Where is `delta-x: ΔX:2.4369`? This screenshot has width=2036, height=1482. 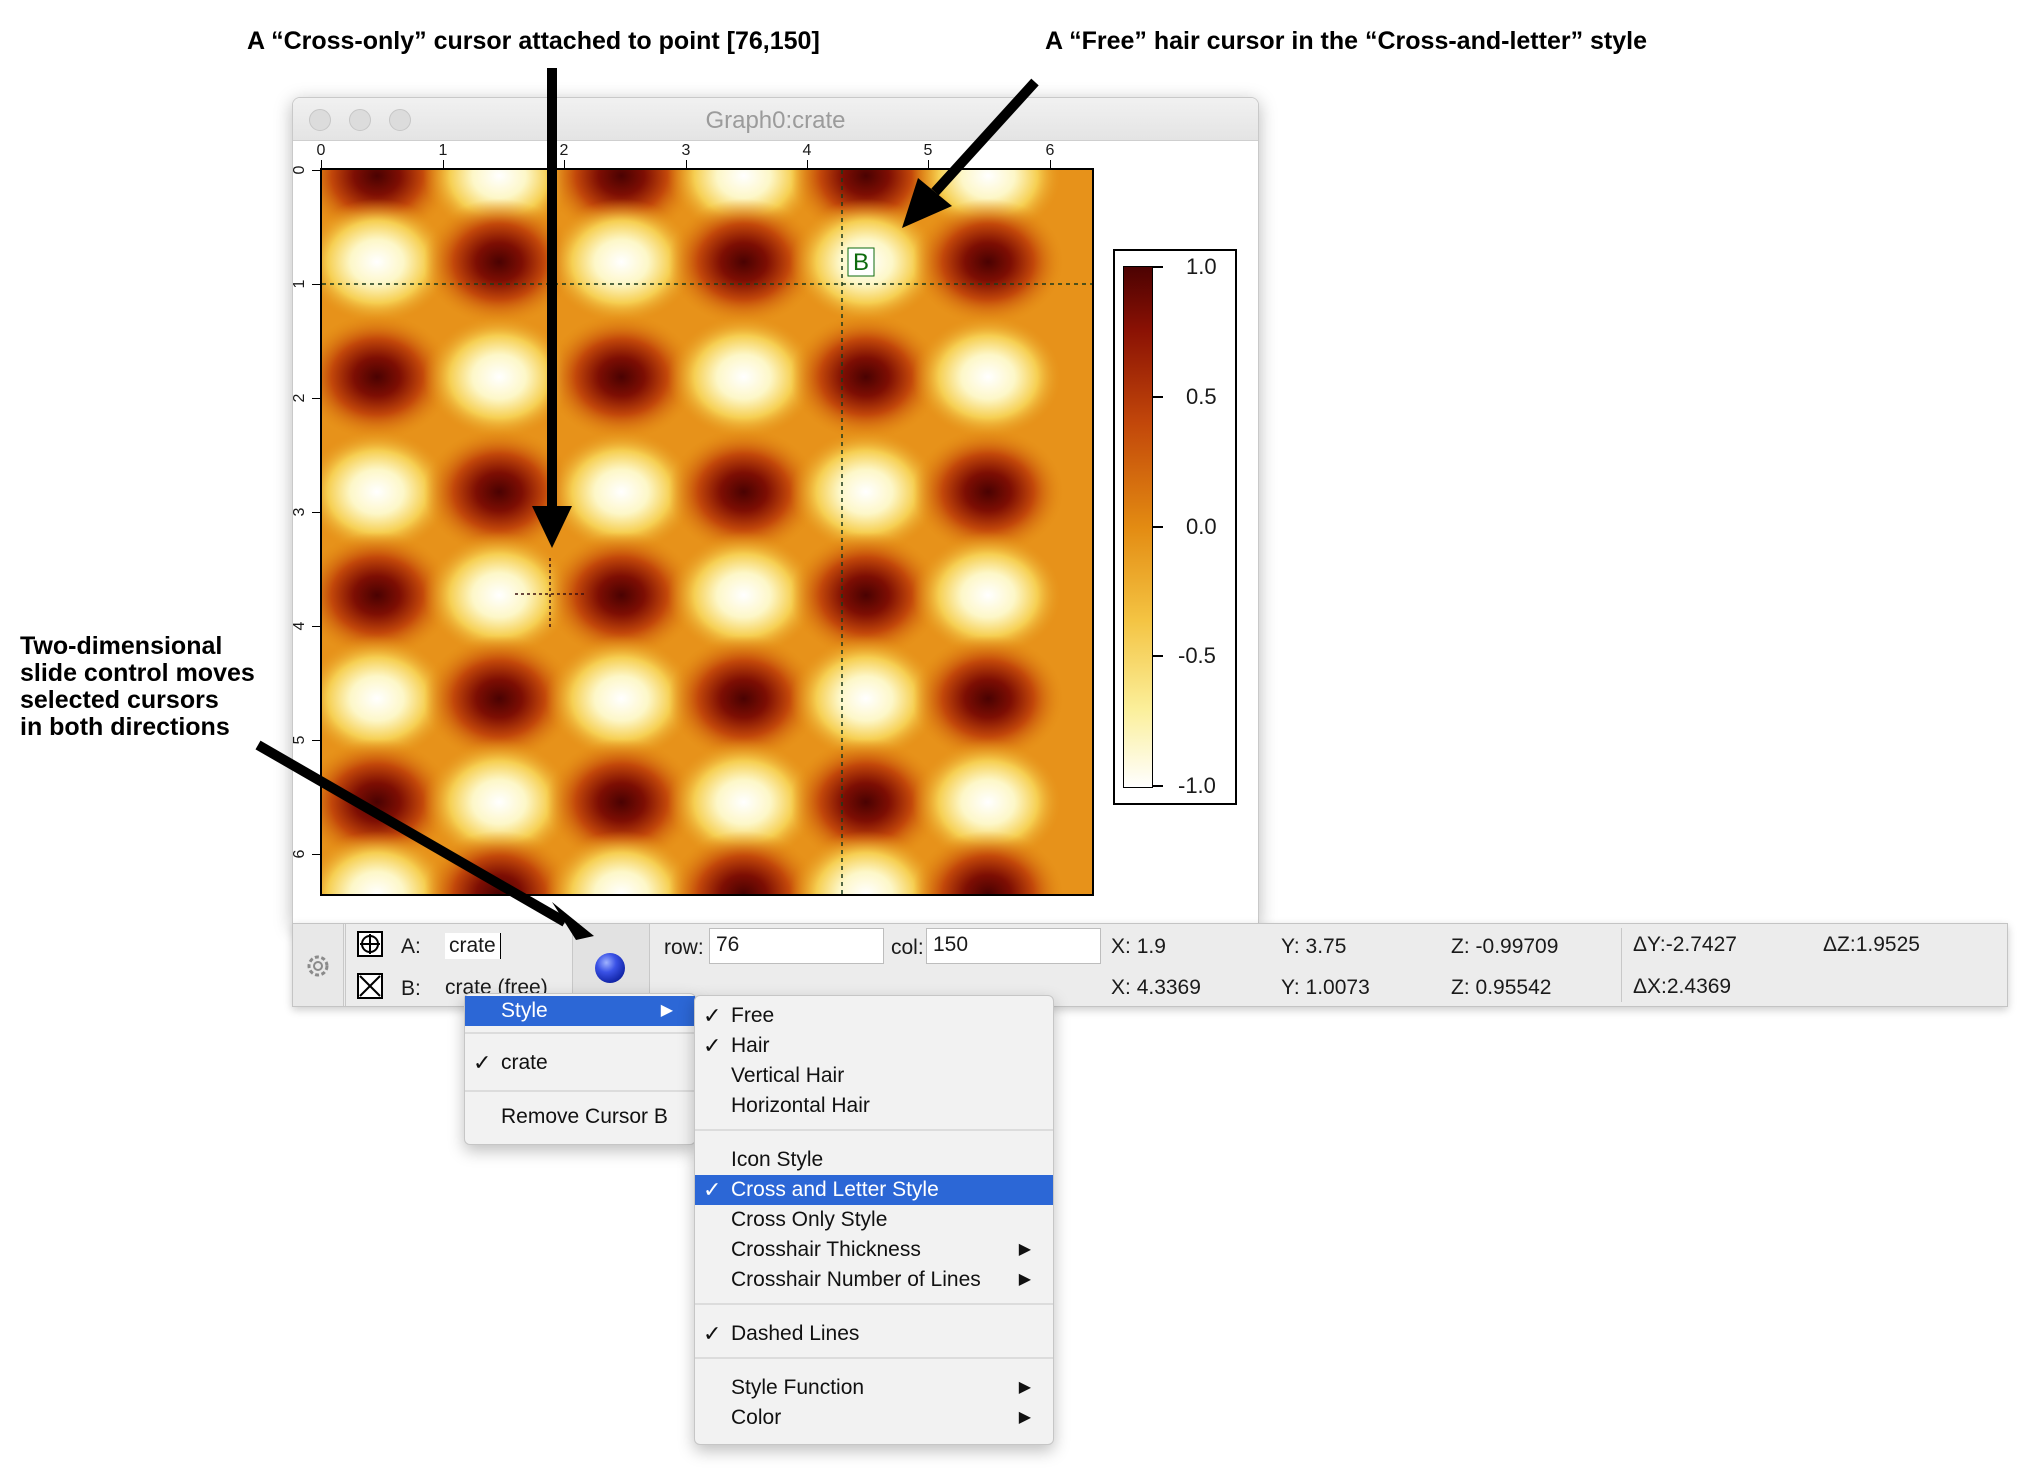
delta-x: ΔX:2.4369 is located at coordinates (1682, 987).